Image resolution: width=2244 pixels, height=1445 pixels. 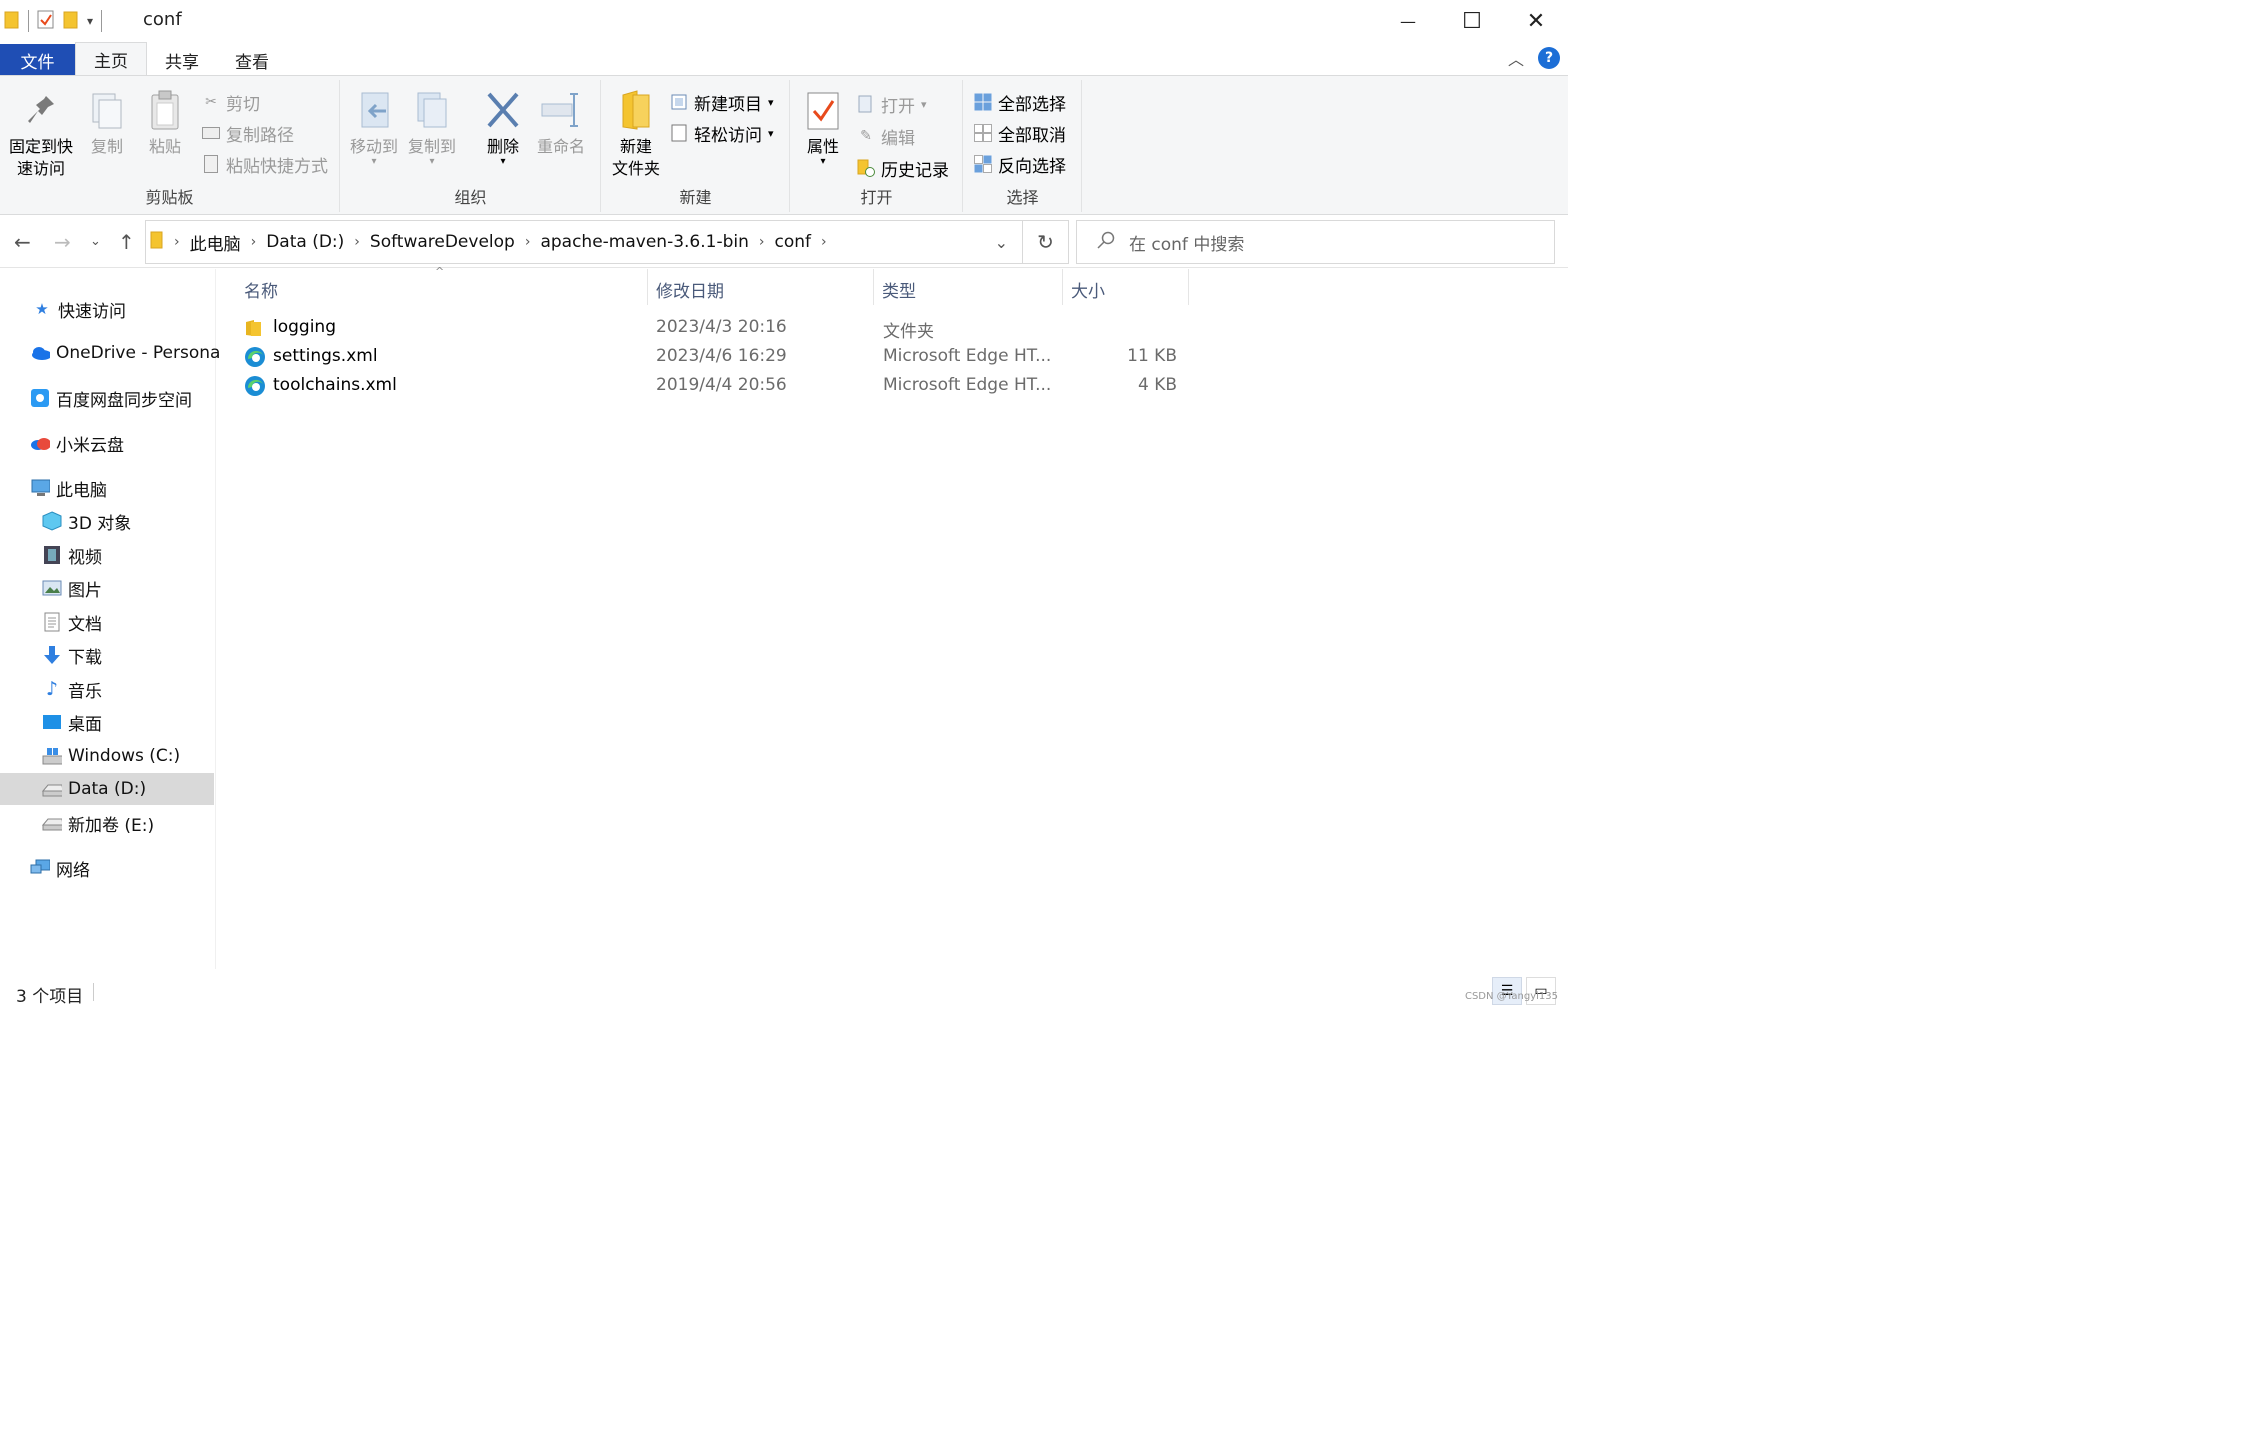 I want to click on nav-music: ♪ 音乐, so click(x=72, y=689).